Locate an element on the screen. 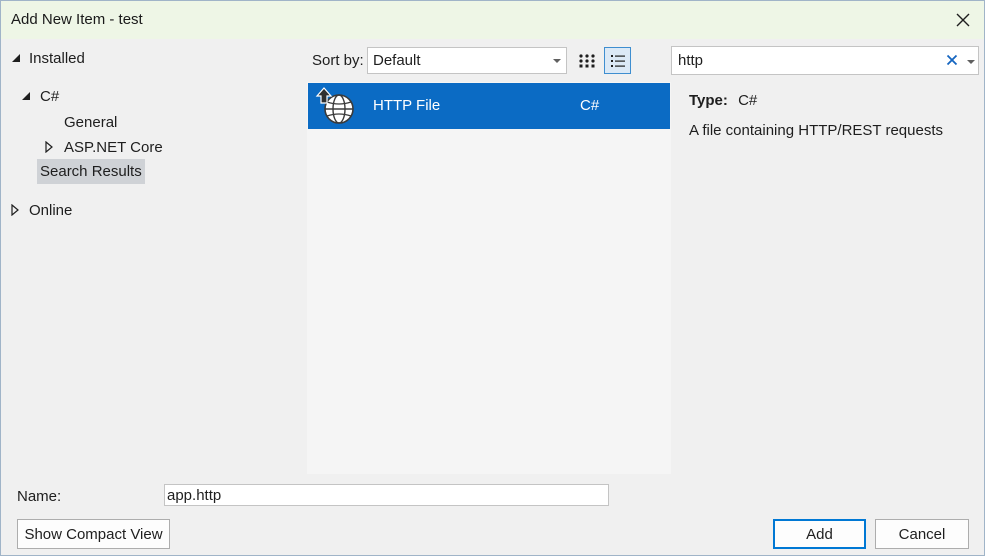 The image size is (985, 556). tree-label-general: General is located at coordinates (91, 122).